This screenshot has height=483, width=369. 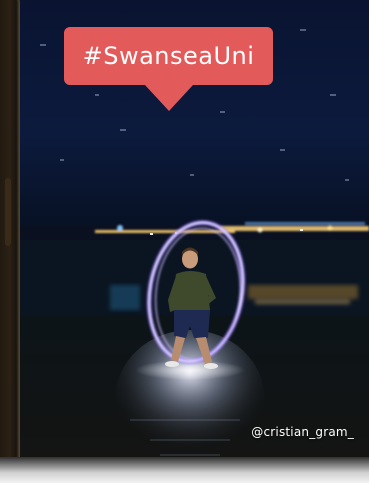 I want to click on phone-side-button, so click(x=8, y=212).